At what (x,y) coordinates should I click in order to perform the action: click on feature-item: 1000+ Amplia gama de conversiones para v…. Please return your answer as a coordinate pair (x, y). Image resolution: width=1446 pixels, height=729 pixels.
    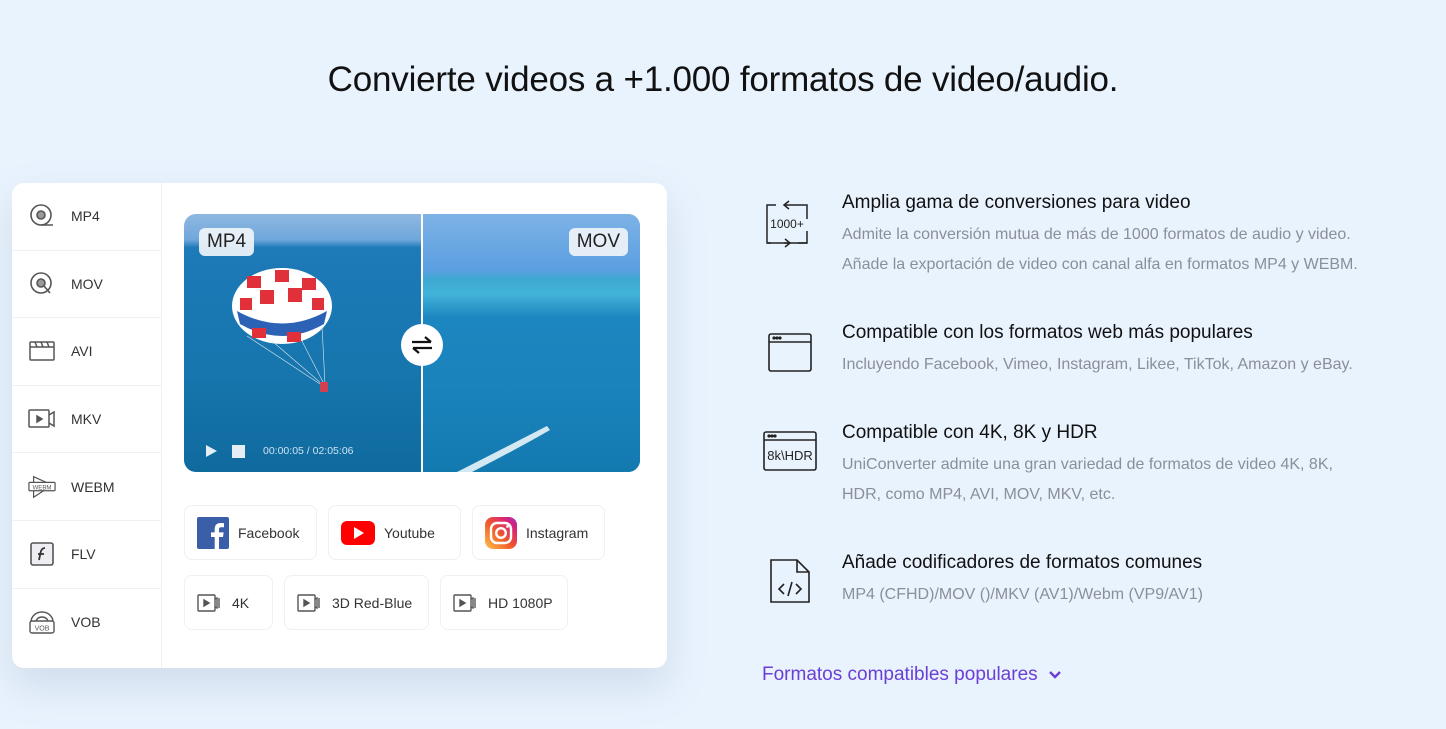
    Looking at the image, I should click on (1102, 255).